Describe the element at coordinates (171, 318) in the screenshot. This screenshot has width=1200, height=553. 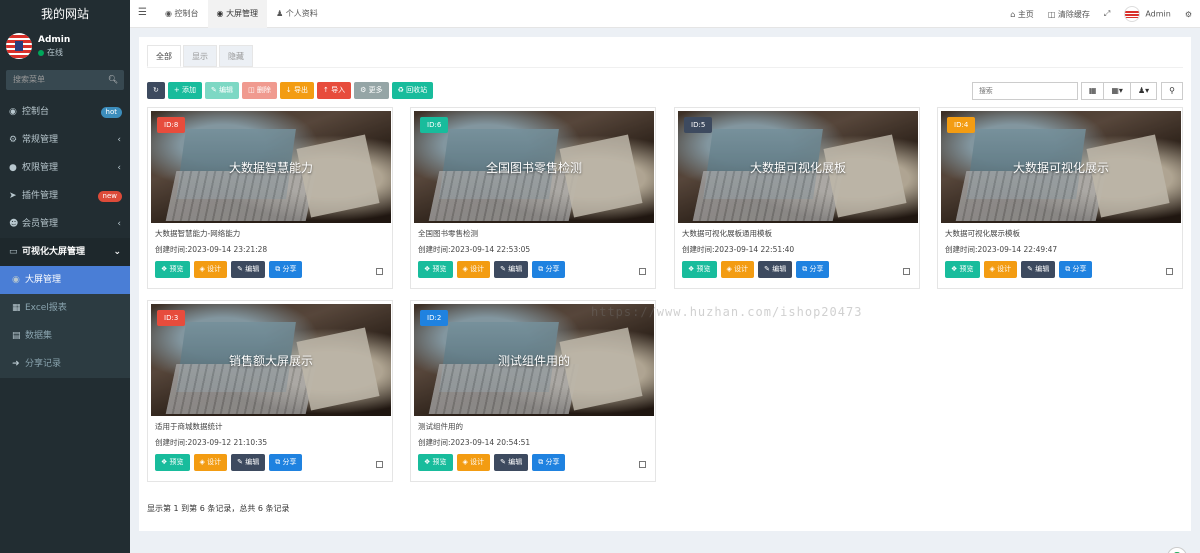
I see `id-badge: ID:3` at that location.